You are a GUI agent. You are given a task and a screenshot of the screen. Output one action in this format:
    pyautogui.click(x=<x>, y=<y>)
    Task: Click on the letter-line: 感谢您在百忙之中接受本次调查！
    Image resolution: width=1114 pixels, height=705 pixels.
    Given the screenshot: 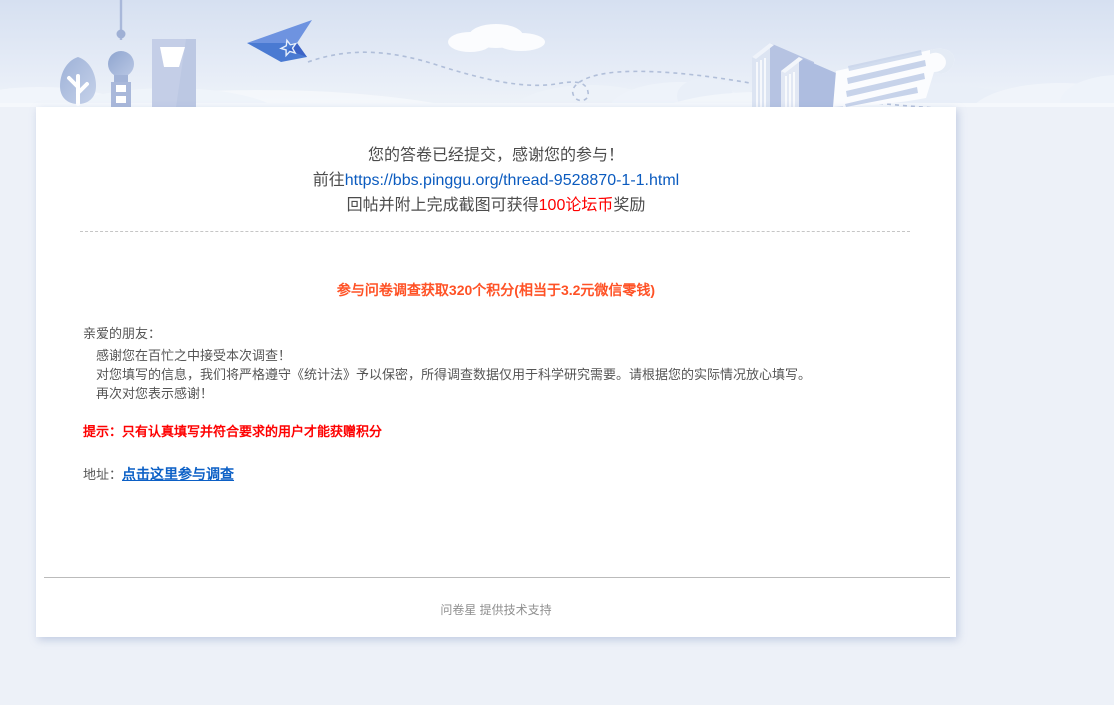 What is the action you would take?
    pyautogui.click(x=194, y=355)
    